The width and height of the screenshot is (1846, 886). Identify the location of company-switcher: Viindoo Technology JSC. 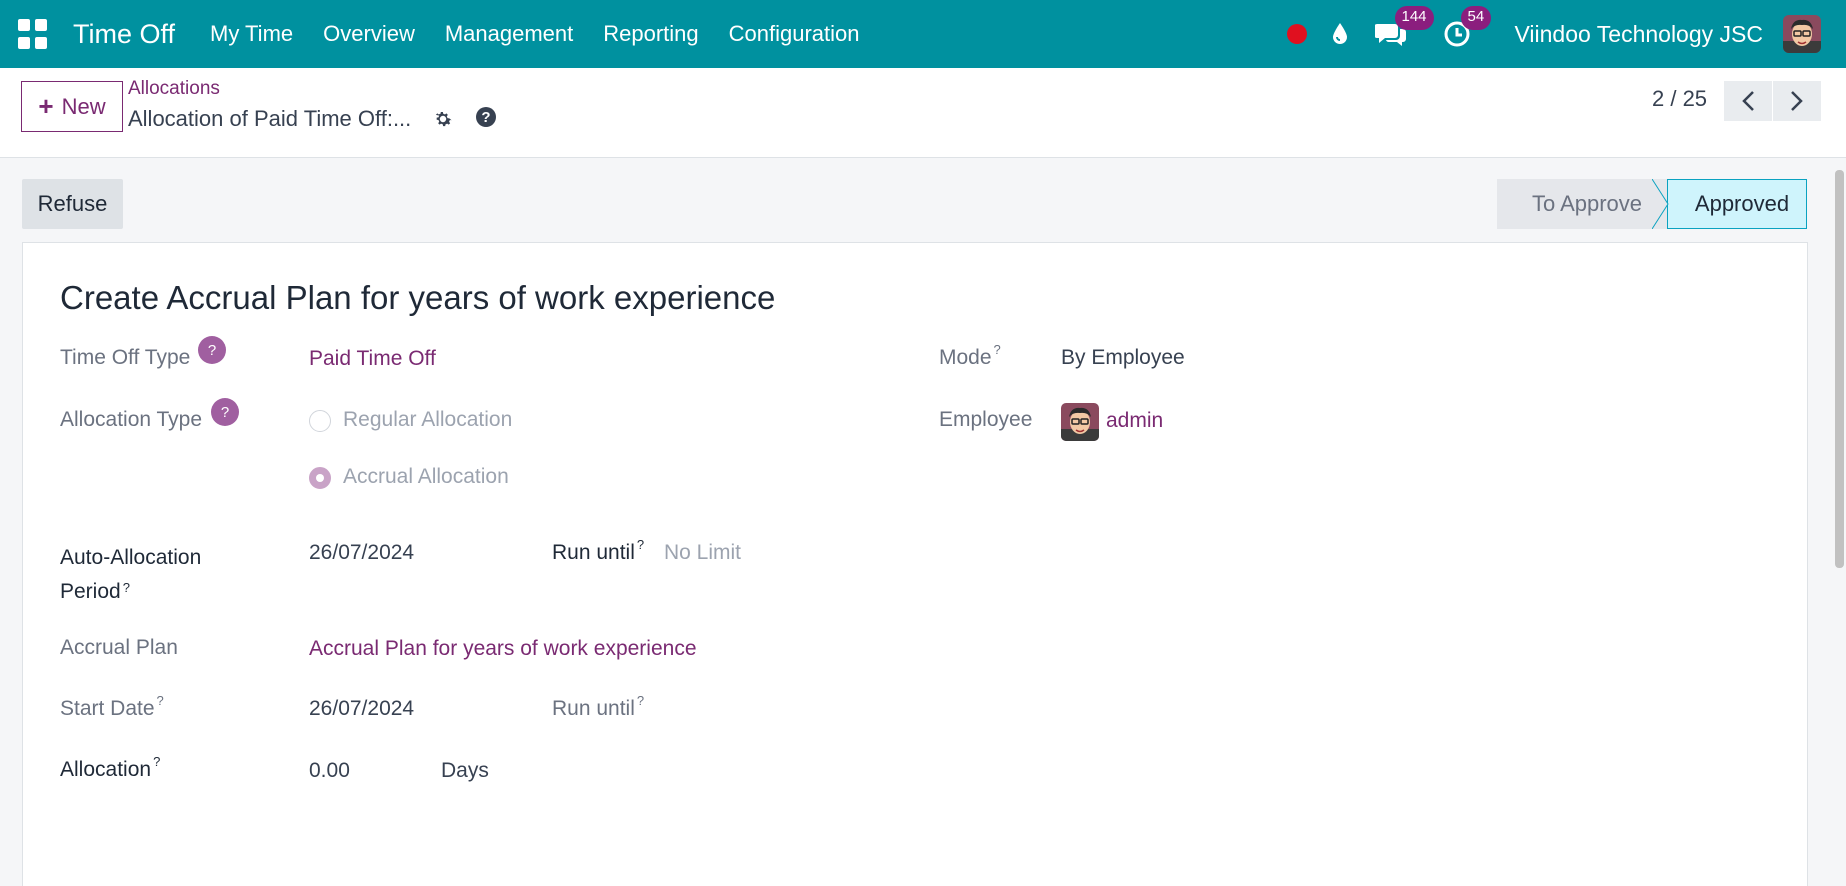
(1639, 34).